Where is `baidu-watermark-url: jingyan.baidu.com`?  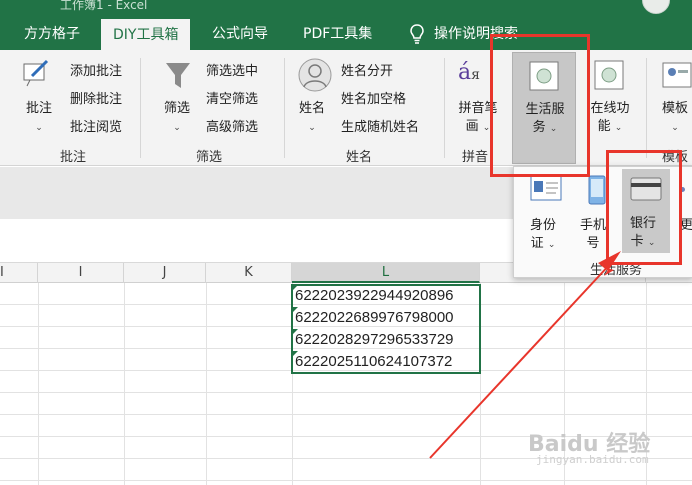
baidu-watermark-url: jingyan.baidu.com is located at coordinates (592, 459).